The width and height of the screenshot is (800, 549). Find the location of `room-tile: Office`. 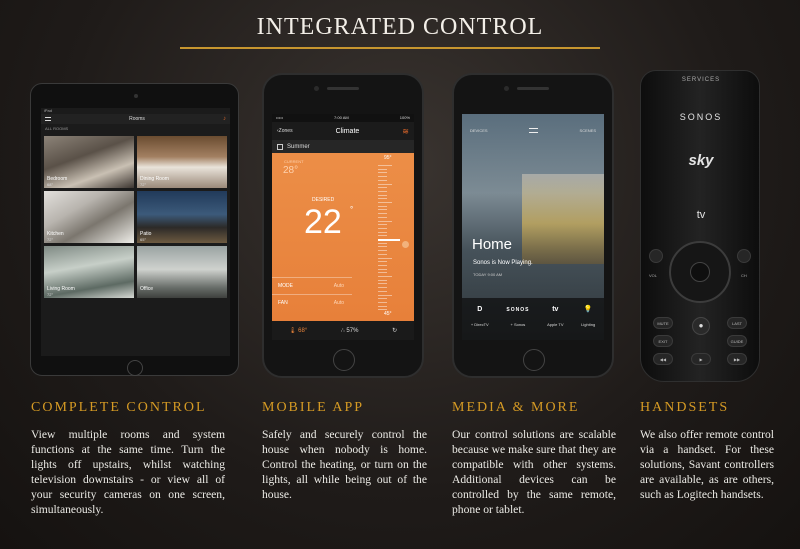

room-tile: Office is located at coordinates (182, 272).